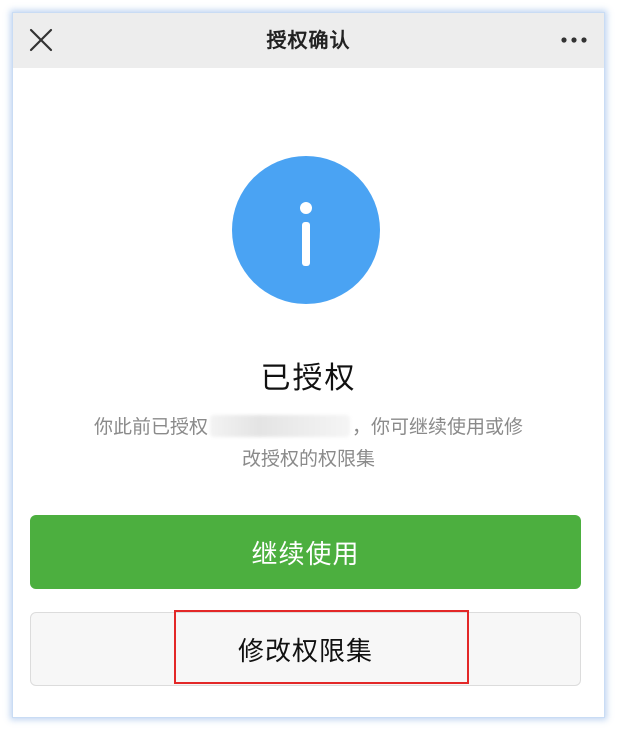  I want to click on more-button, so click(574, 40).